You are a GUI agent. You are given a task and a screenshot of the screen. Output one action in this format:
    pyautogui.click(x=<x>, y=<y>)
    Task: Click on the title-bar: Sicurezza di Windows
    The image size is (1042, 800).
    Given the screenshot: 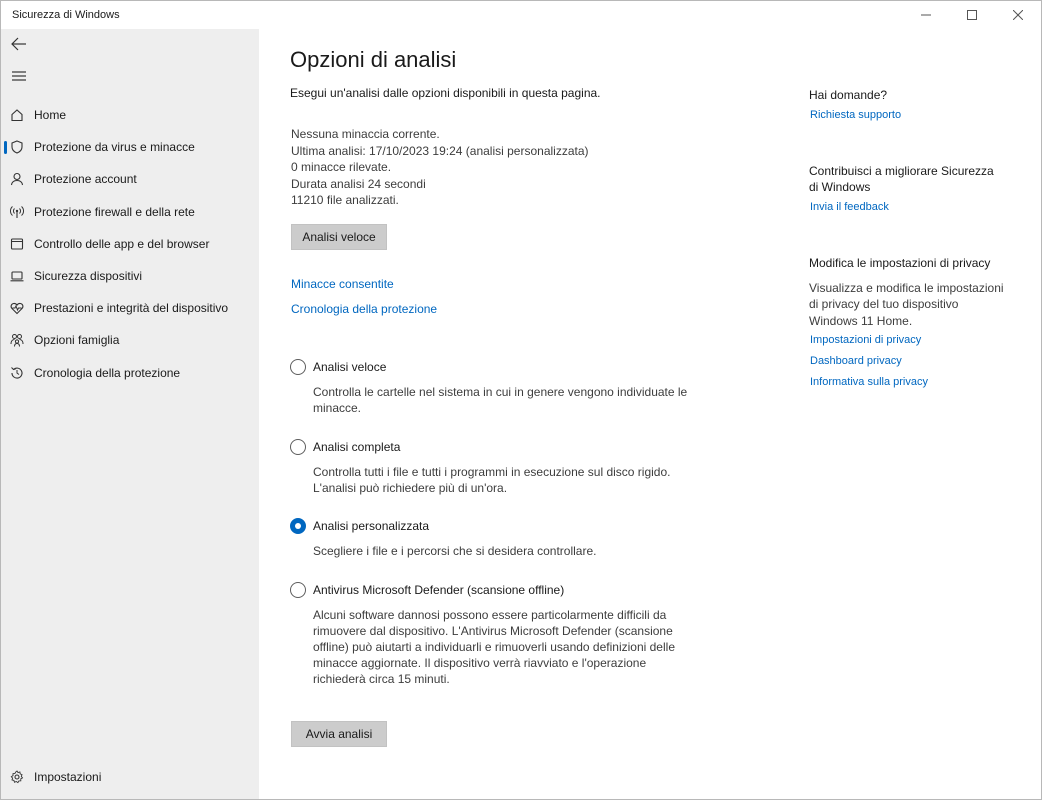 What is the action you would take?
    pyautogui.click(x=521, y=15)
    